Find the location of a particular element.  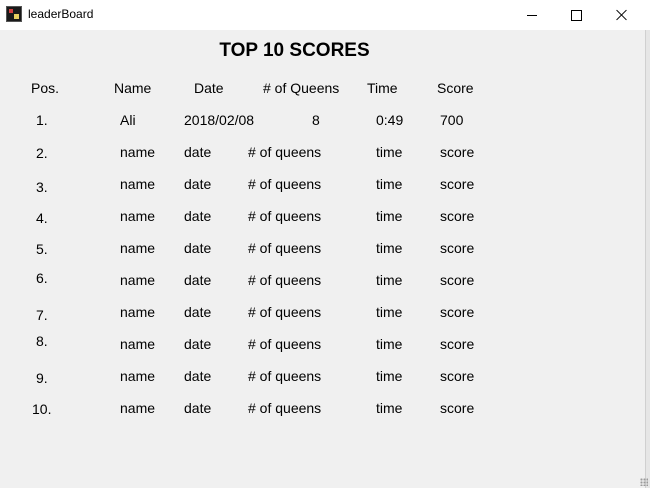

title-bar: leaderBoard is located at coordinates (325, 15).